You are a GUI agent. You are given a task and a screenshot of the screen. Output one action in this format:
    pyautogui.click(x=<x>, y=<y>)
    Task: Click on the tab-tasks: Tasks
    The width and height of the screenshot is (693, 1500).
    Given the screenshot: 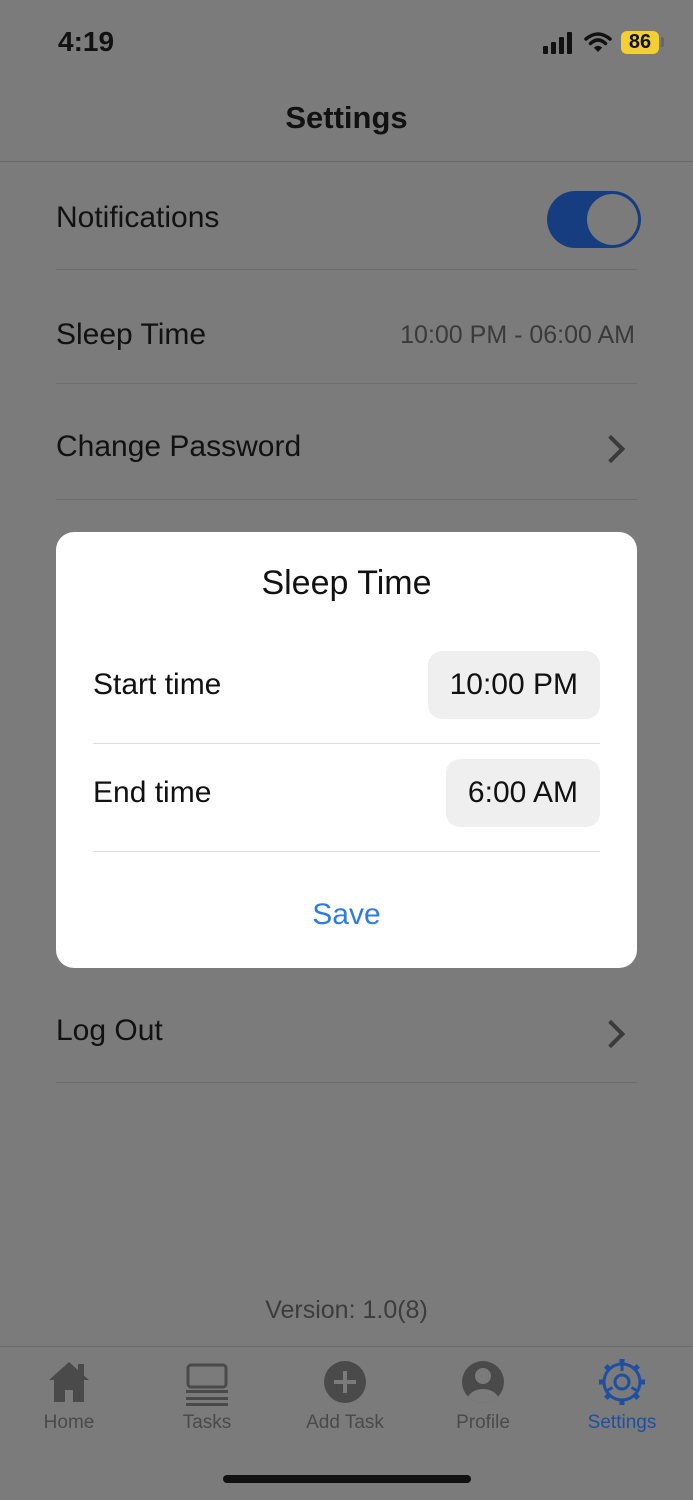 What is the action you would take?
    pyautogui.click(x=207, y=1401)
    